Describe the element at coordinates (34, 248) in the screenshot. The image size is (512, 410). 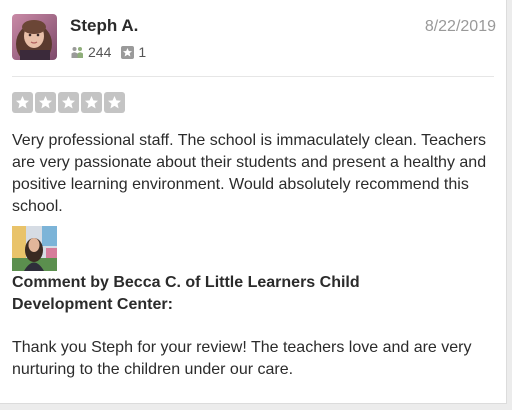
I see `owner-avatar` at that location.